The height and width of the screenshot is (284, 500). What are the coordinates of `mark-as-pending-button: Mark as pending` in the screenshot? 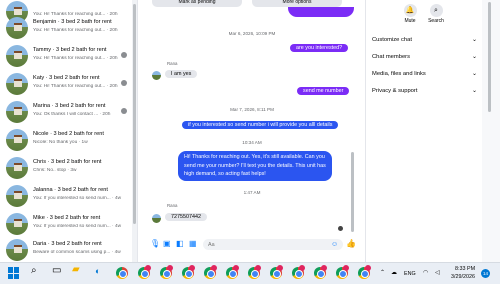 It's located at (197, 3).